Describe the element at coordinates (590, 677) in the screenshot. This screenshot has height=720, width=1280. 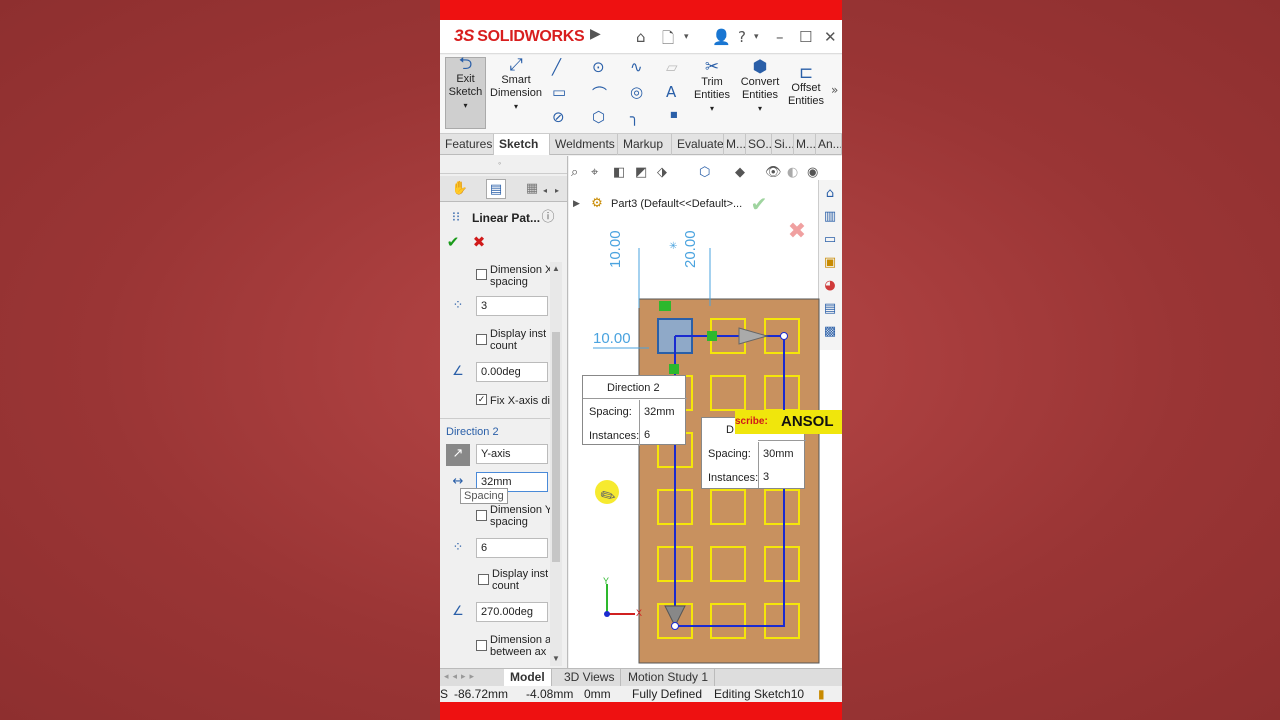
I see `tab-3d-views: 3D Views` at that location.